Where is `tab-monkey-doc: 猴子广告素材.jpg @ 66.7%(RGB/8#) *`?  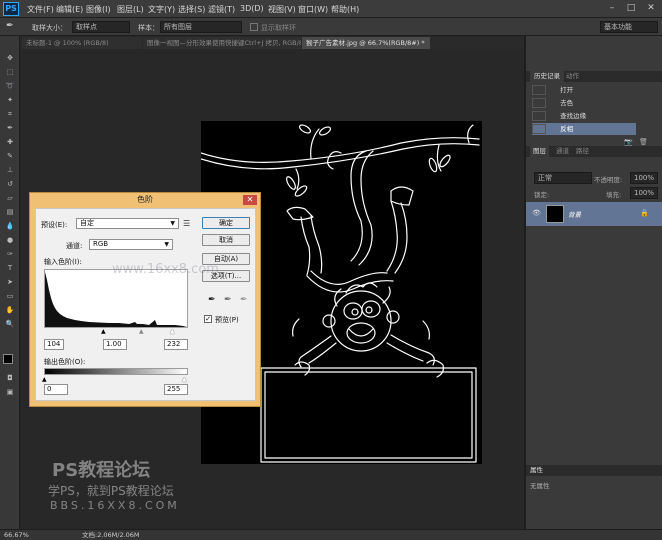 tab-monkey-doc: 猴子广告素材.jpg @ 66.7%(RGB/8#) * is located at coordinates (366, 43).